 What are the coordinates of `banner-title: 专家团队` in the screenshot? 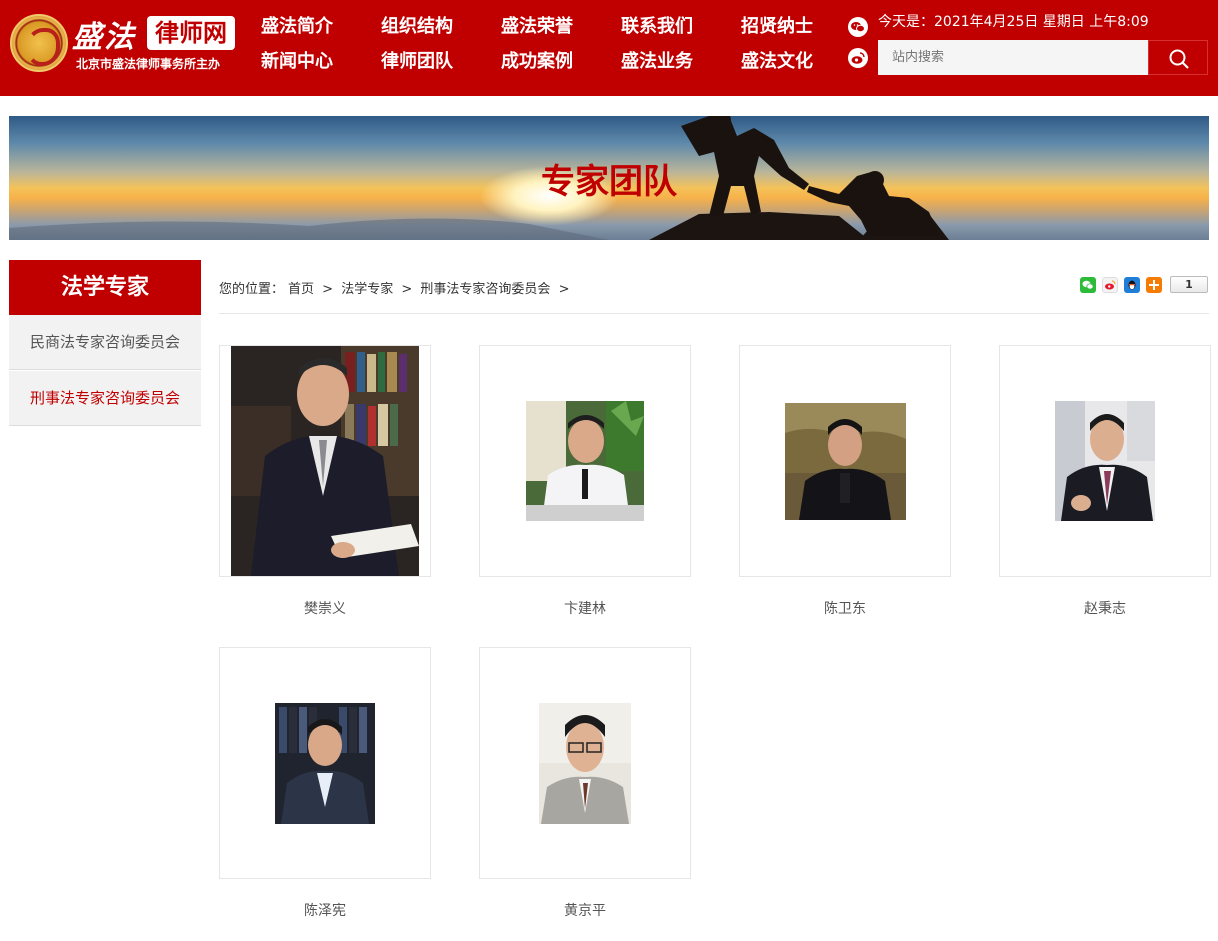 It's located at (609, 182).